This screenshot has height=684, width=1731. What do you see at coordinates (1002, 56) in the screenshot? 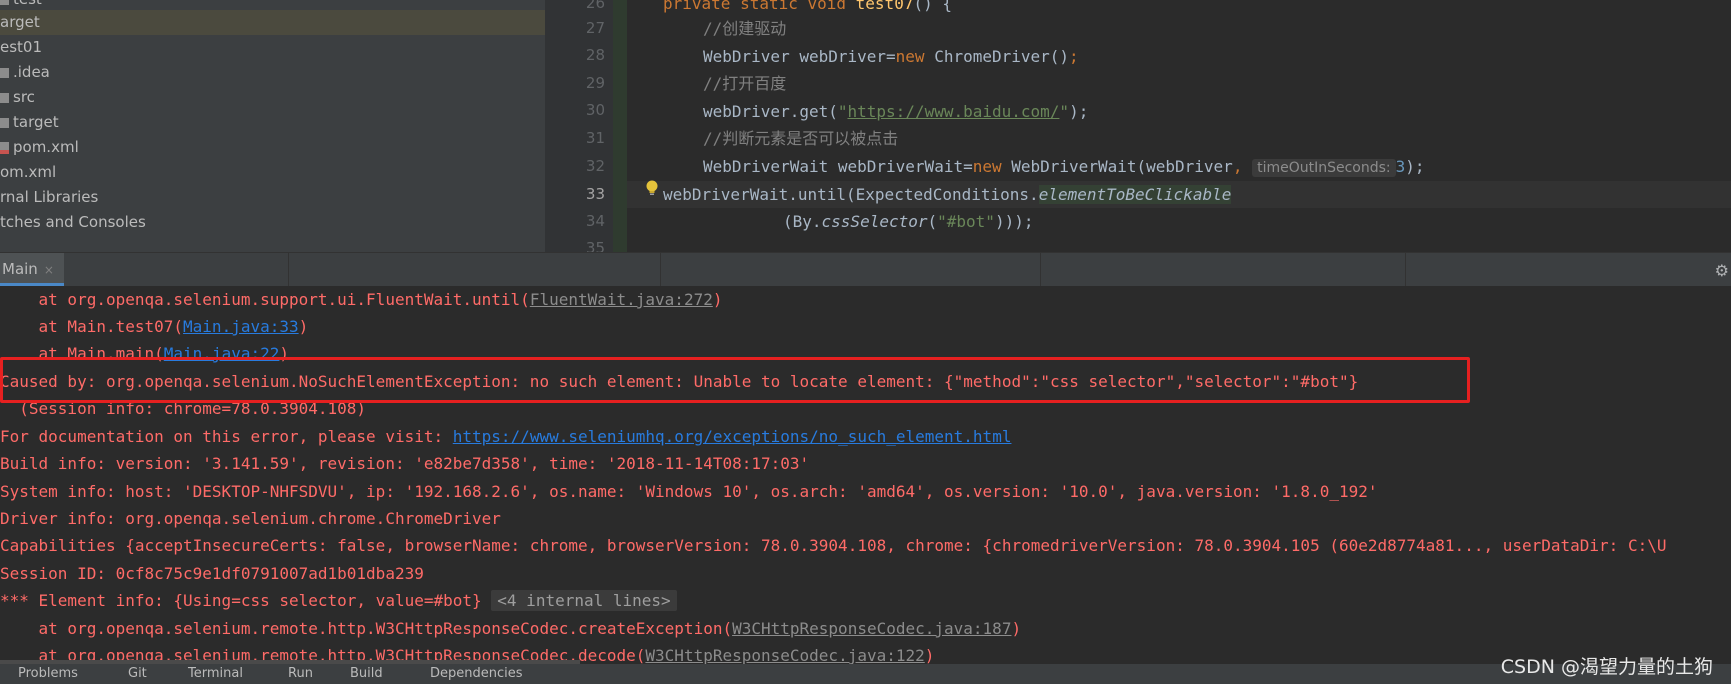
I see `code-text: ChromeDriver()` at bounding box center [1002, 56].